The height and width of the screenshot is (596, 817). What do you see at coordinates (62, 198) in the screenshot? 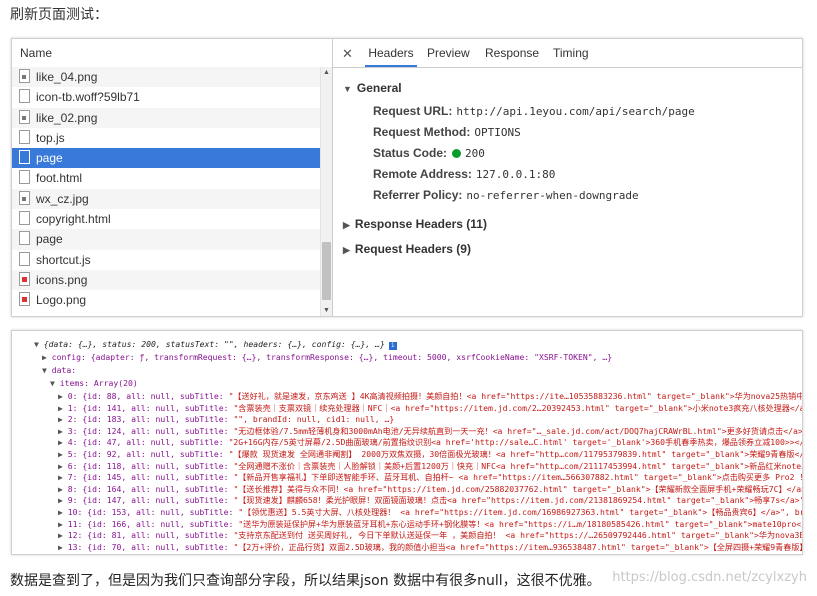
I see `request-name: wx_cz.jpg` at bounding box center [62, 198].